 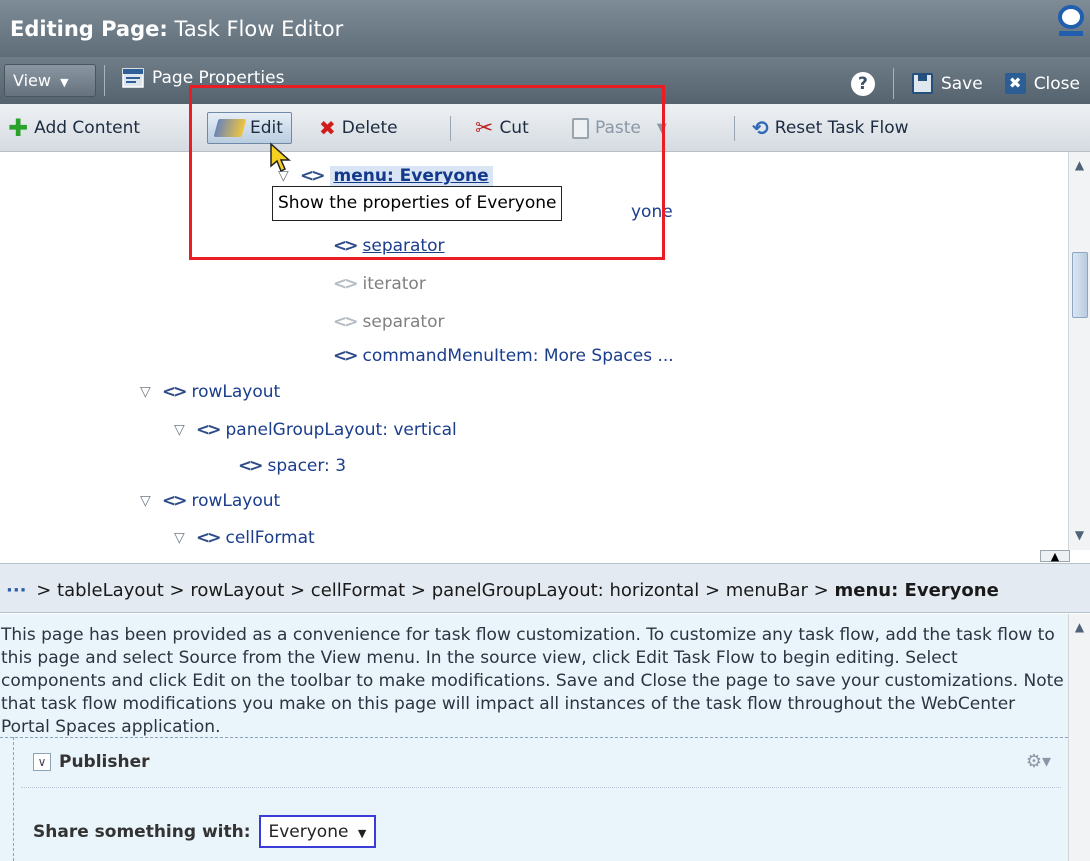 I want to click on close-label: Close, so click(x=1056, y=83).